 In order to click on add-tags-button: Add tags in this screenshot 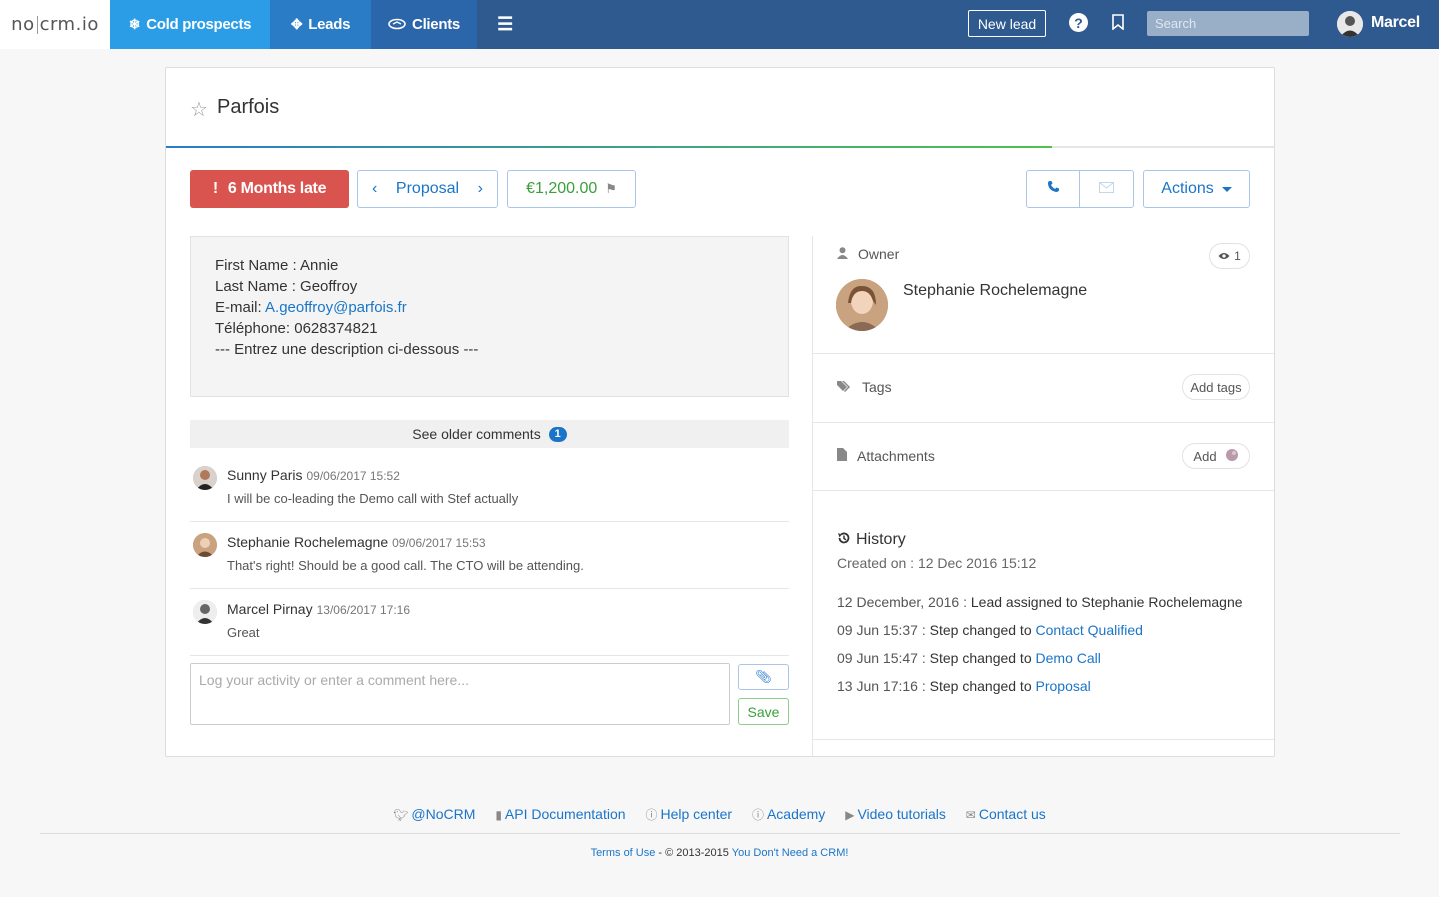, I will do `click(1216, 387)`.